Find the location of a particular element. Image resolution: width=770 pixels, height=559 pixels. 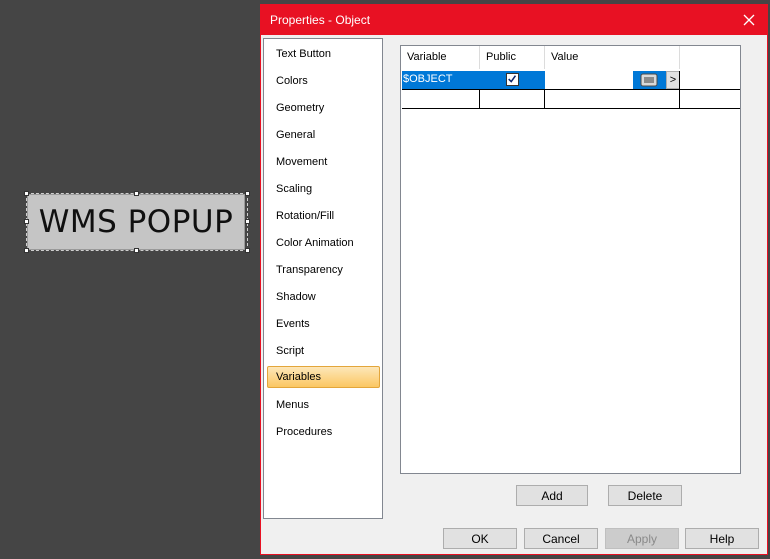

wms-popup-button: WMS POPUP is located at coordinates (136, 222).